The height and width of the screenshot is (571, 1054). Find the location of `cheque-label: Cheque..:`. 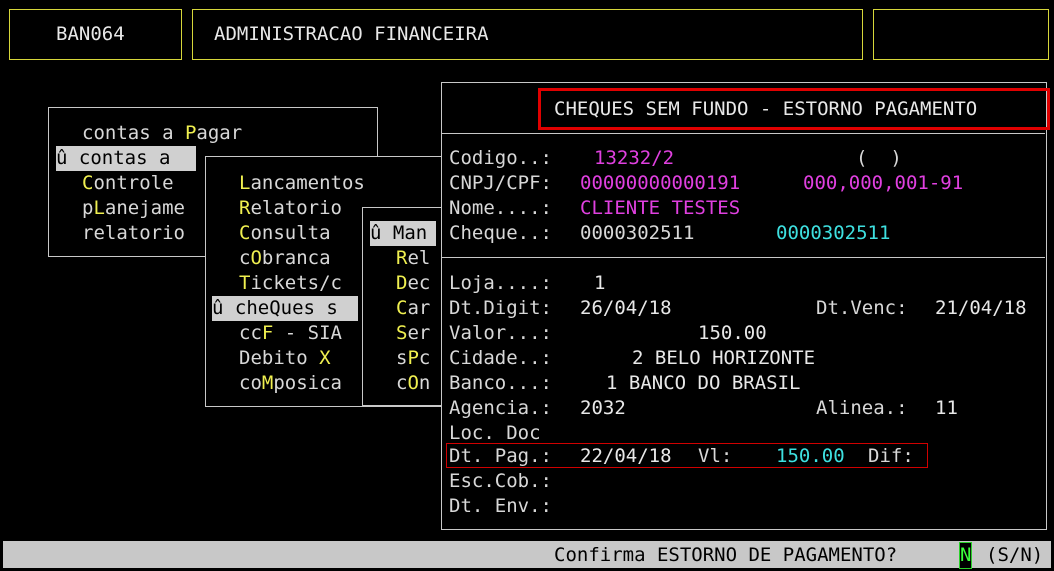

cheque-label: Cheque..: is located at coordinates (500, 233).